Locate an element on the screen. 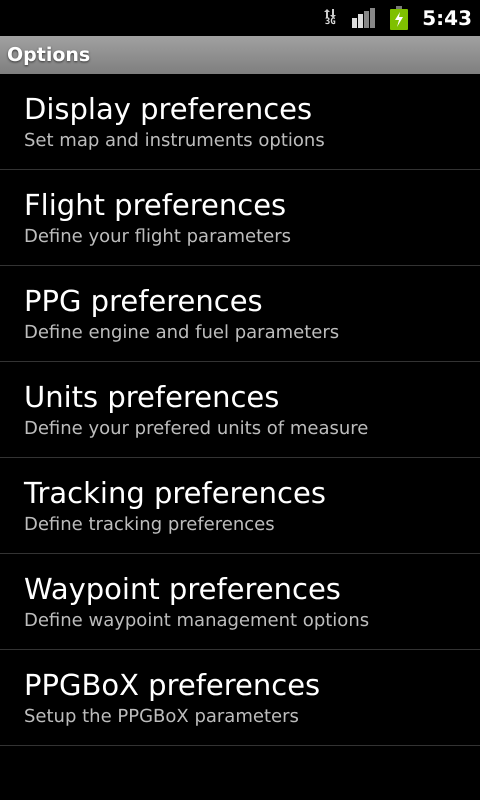  preference-item: Tracking preferences Define tracking preferences is located at coordinates (240, 506).